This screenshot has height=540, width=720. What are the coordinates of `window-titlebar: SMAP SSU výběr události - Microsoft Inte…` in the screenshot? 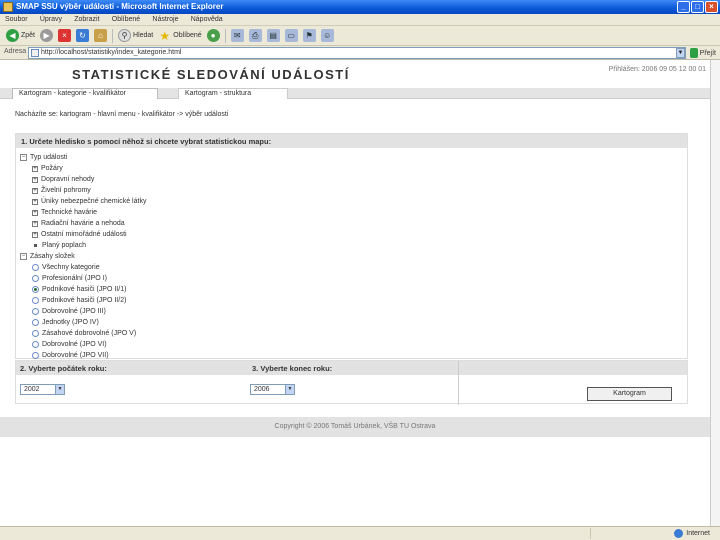 It's located at (360, 7).